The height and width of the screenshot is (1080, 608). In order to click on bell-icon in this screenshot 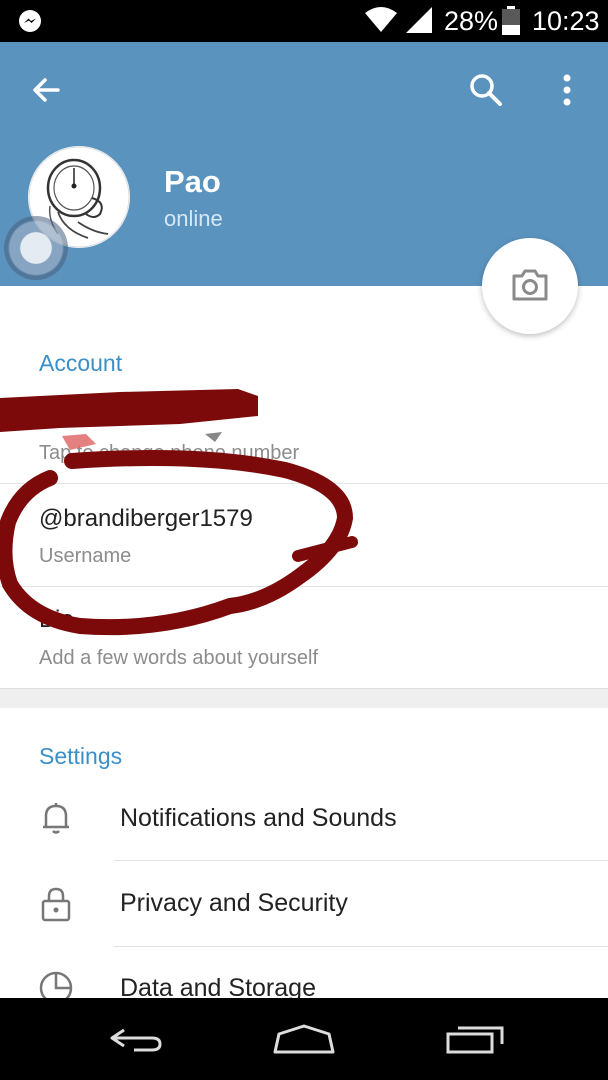, I will do `click(56, 818)`.